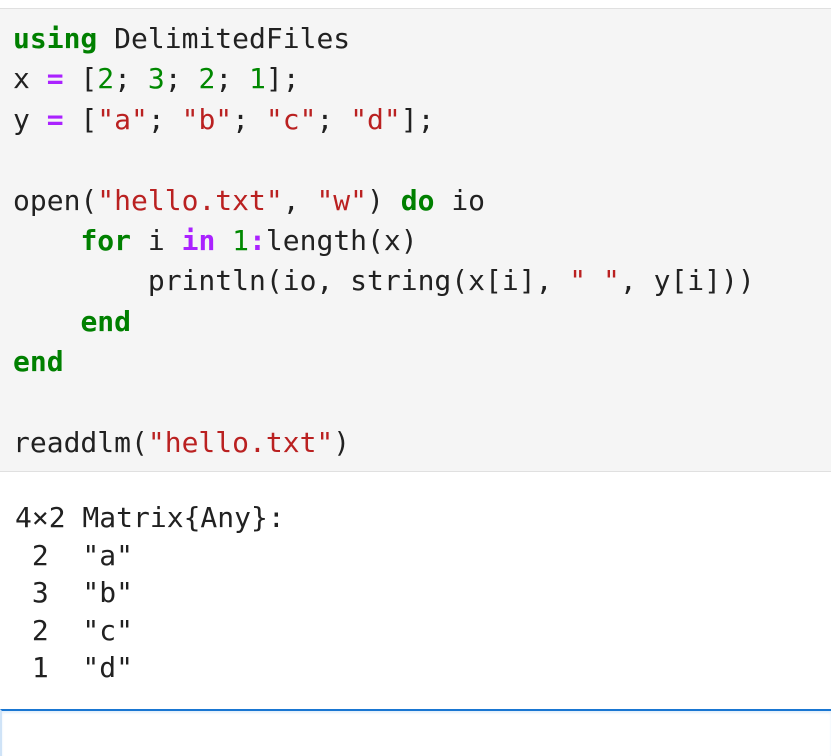 This screenshot has width=831, height=756. I want to click on code-token: 3, so click(156, 79).